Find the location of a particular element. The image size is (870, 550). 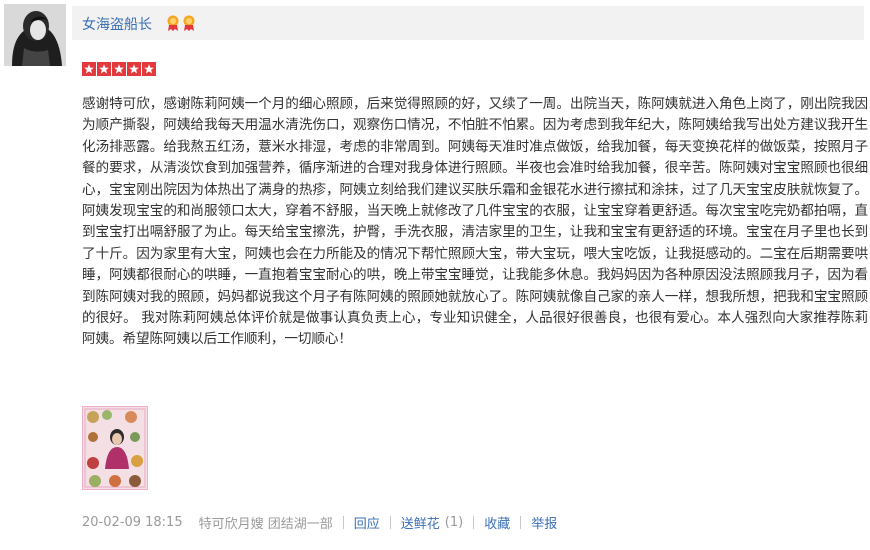

send-flower-link: 送鲜花 is located at coordinates (420, 522).